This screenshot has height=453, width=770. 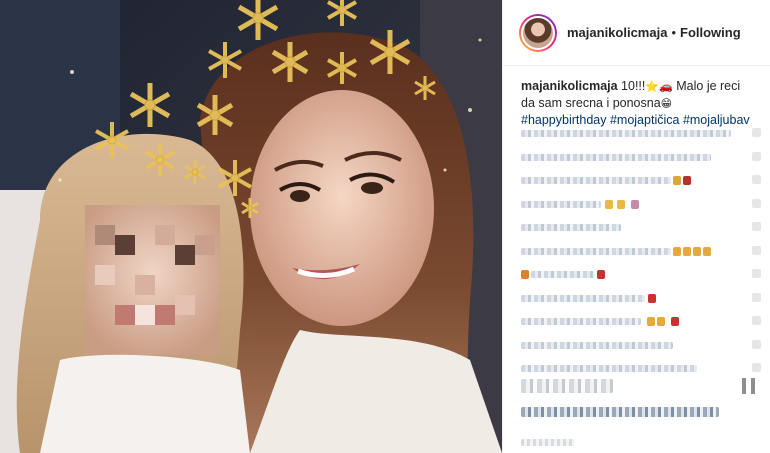 I want to click on bookmark-icon, so click(x=749, y=386).